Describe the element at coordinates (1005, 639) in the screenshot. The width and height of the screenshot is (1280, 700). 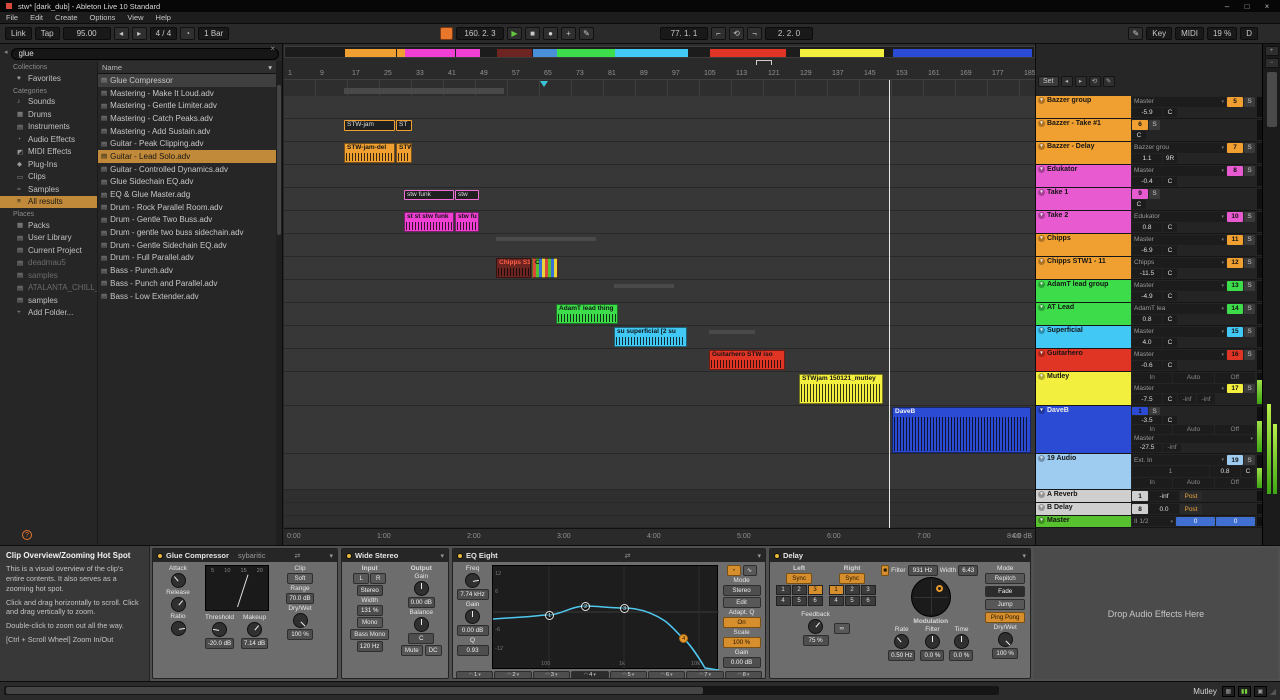
I see `delay-dry-wet-knob` at that location.